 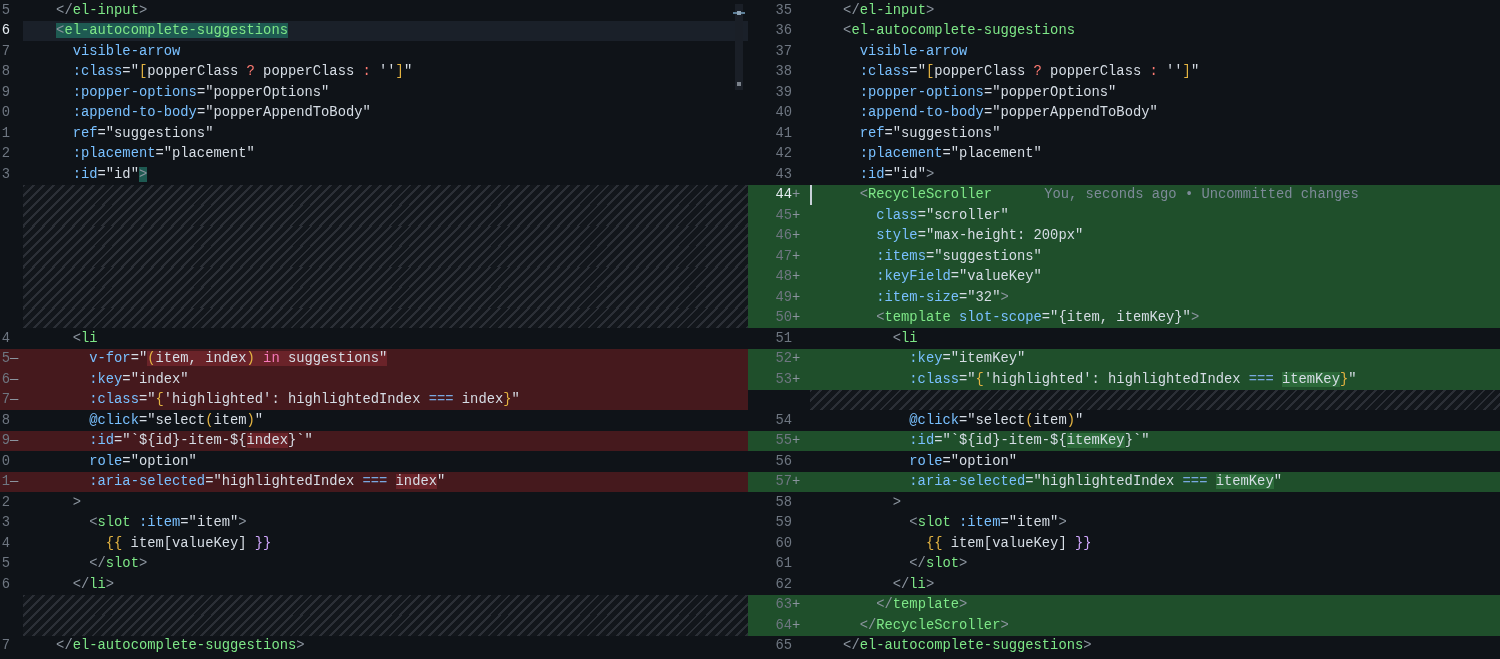 What do you see at coordinates (139, 379) in the screenshot?
I see `code-line: :key="index"` at bounding box center [139, 379].